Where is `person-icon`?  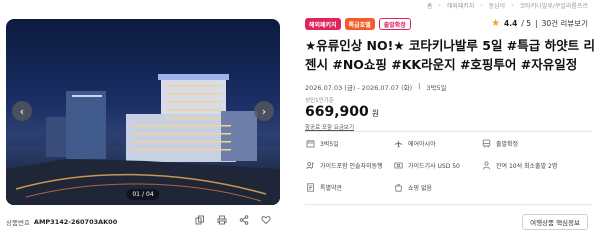
person-icon is located at coordinates (486, 165).